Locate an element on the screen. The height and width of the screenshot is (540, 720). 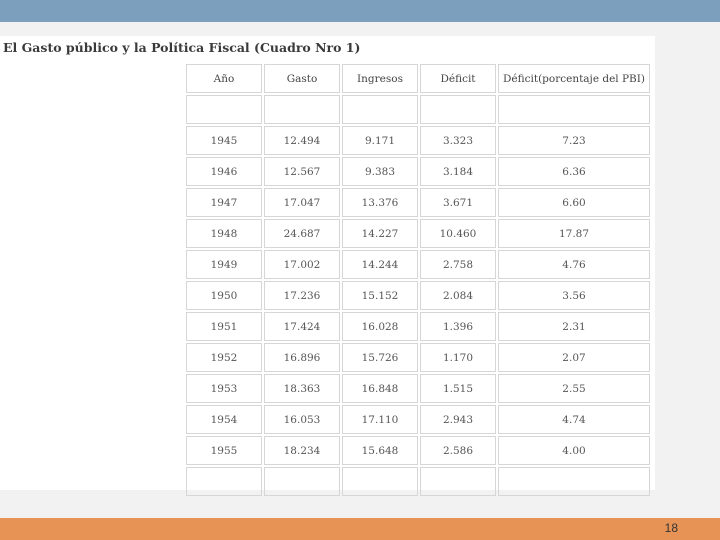
table-cell: 17.424 is located at coordinates (302, 326).